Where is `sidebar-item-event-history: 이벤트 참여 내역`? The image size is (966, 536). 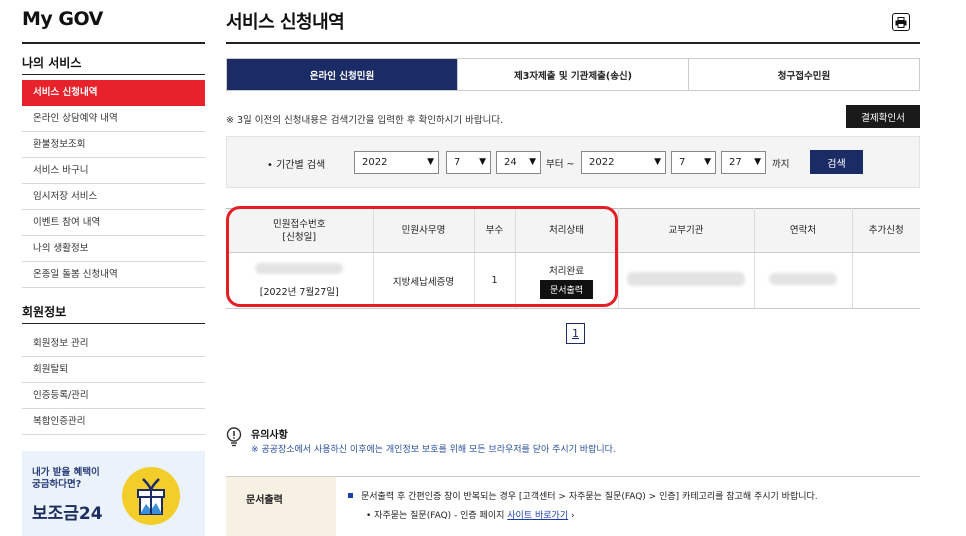 sidebar-item-event-history: 이벤트 참여 내역 is located at coordinates (113, 223).